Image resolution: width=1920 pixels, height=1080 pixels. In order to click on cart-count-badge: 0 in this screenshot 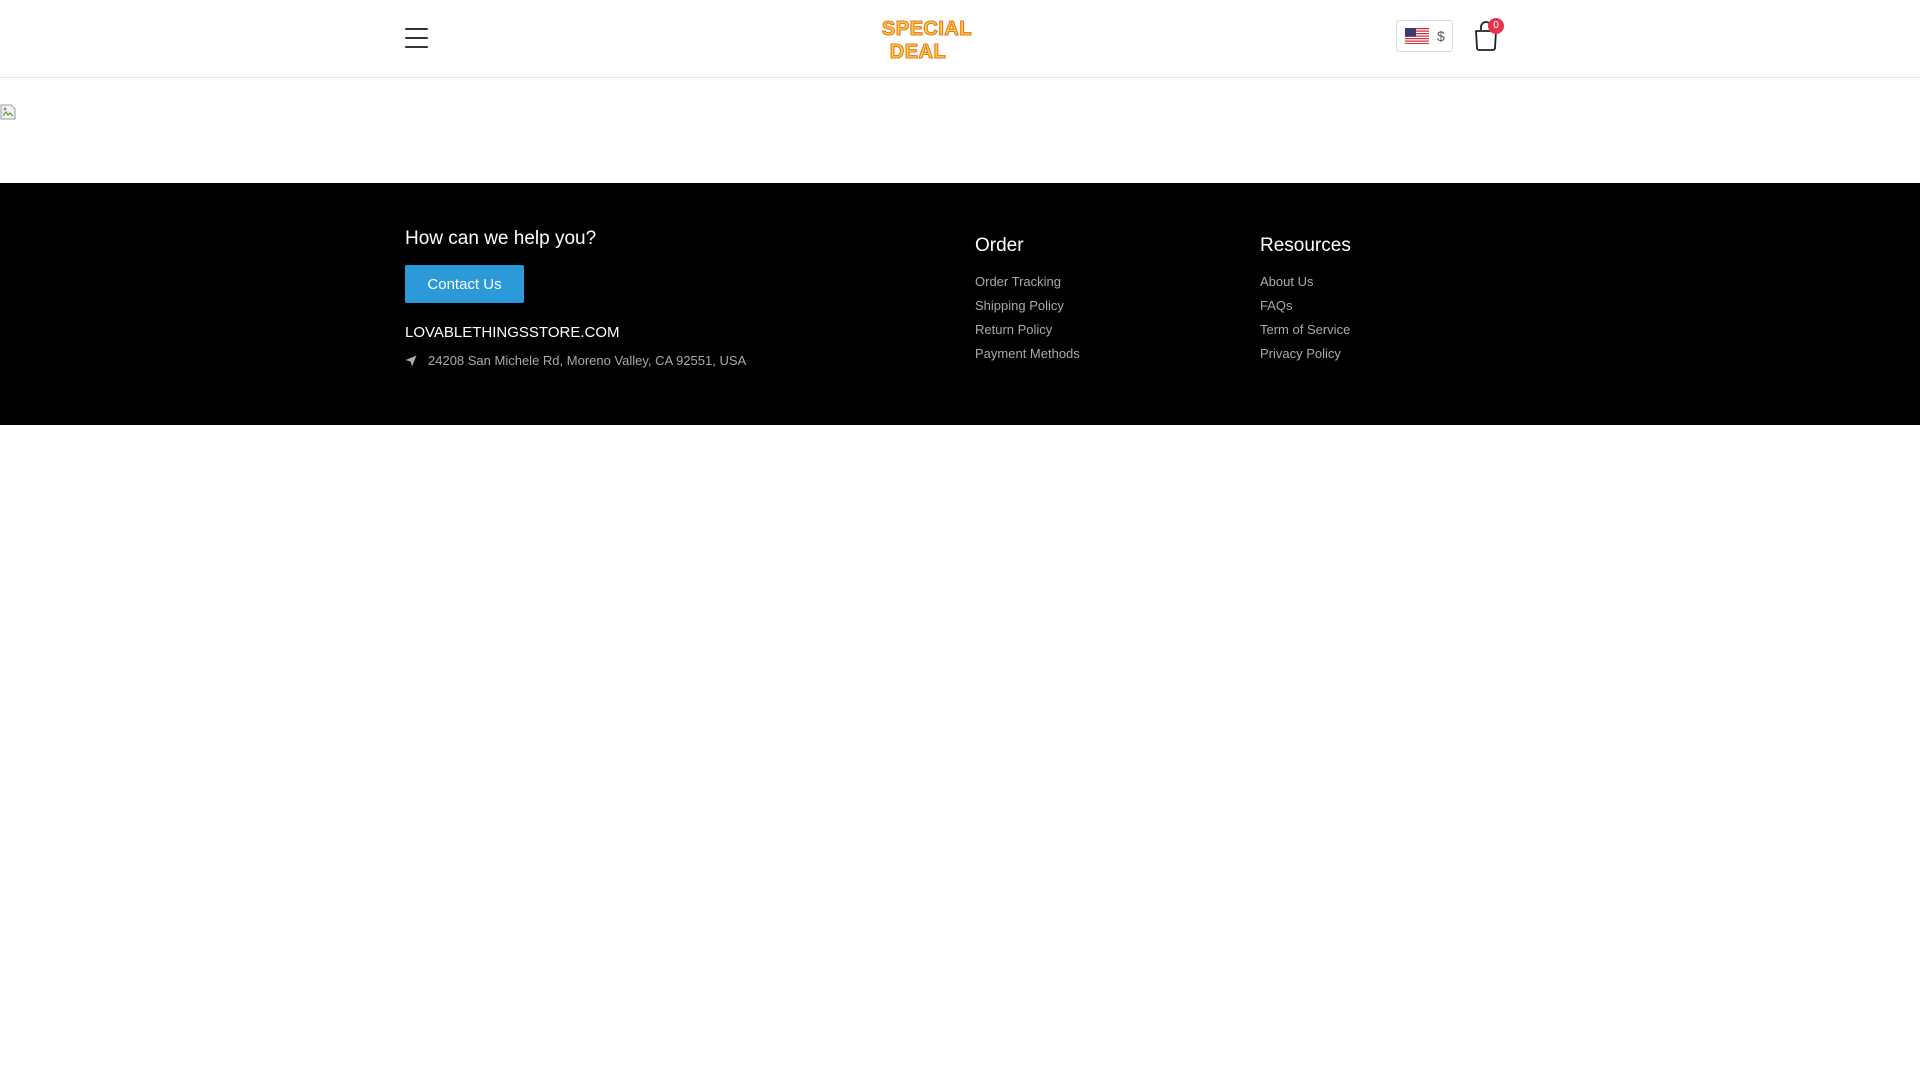, I will do `click(1496, 26)`.